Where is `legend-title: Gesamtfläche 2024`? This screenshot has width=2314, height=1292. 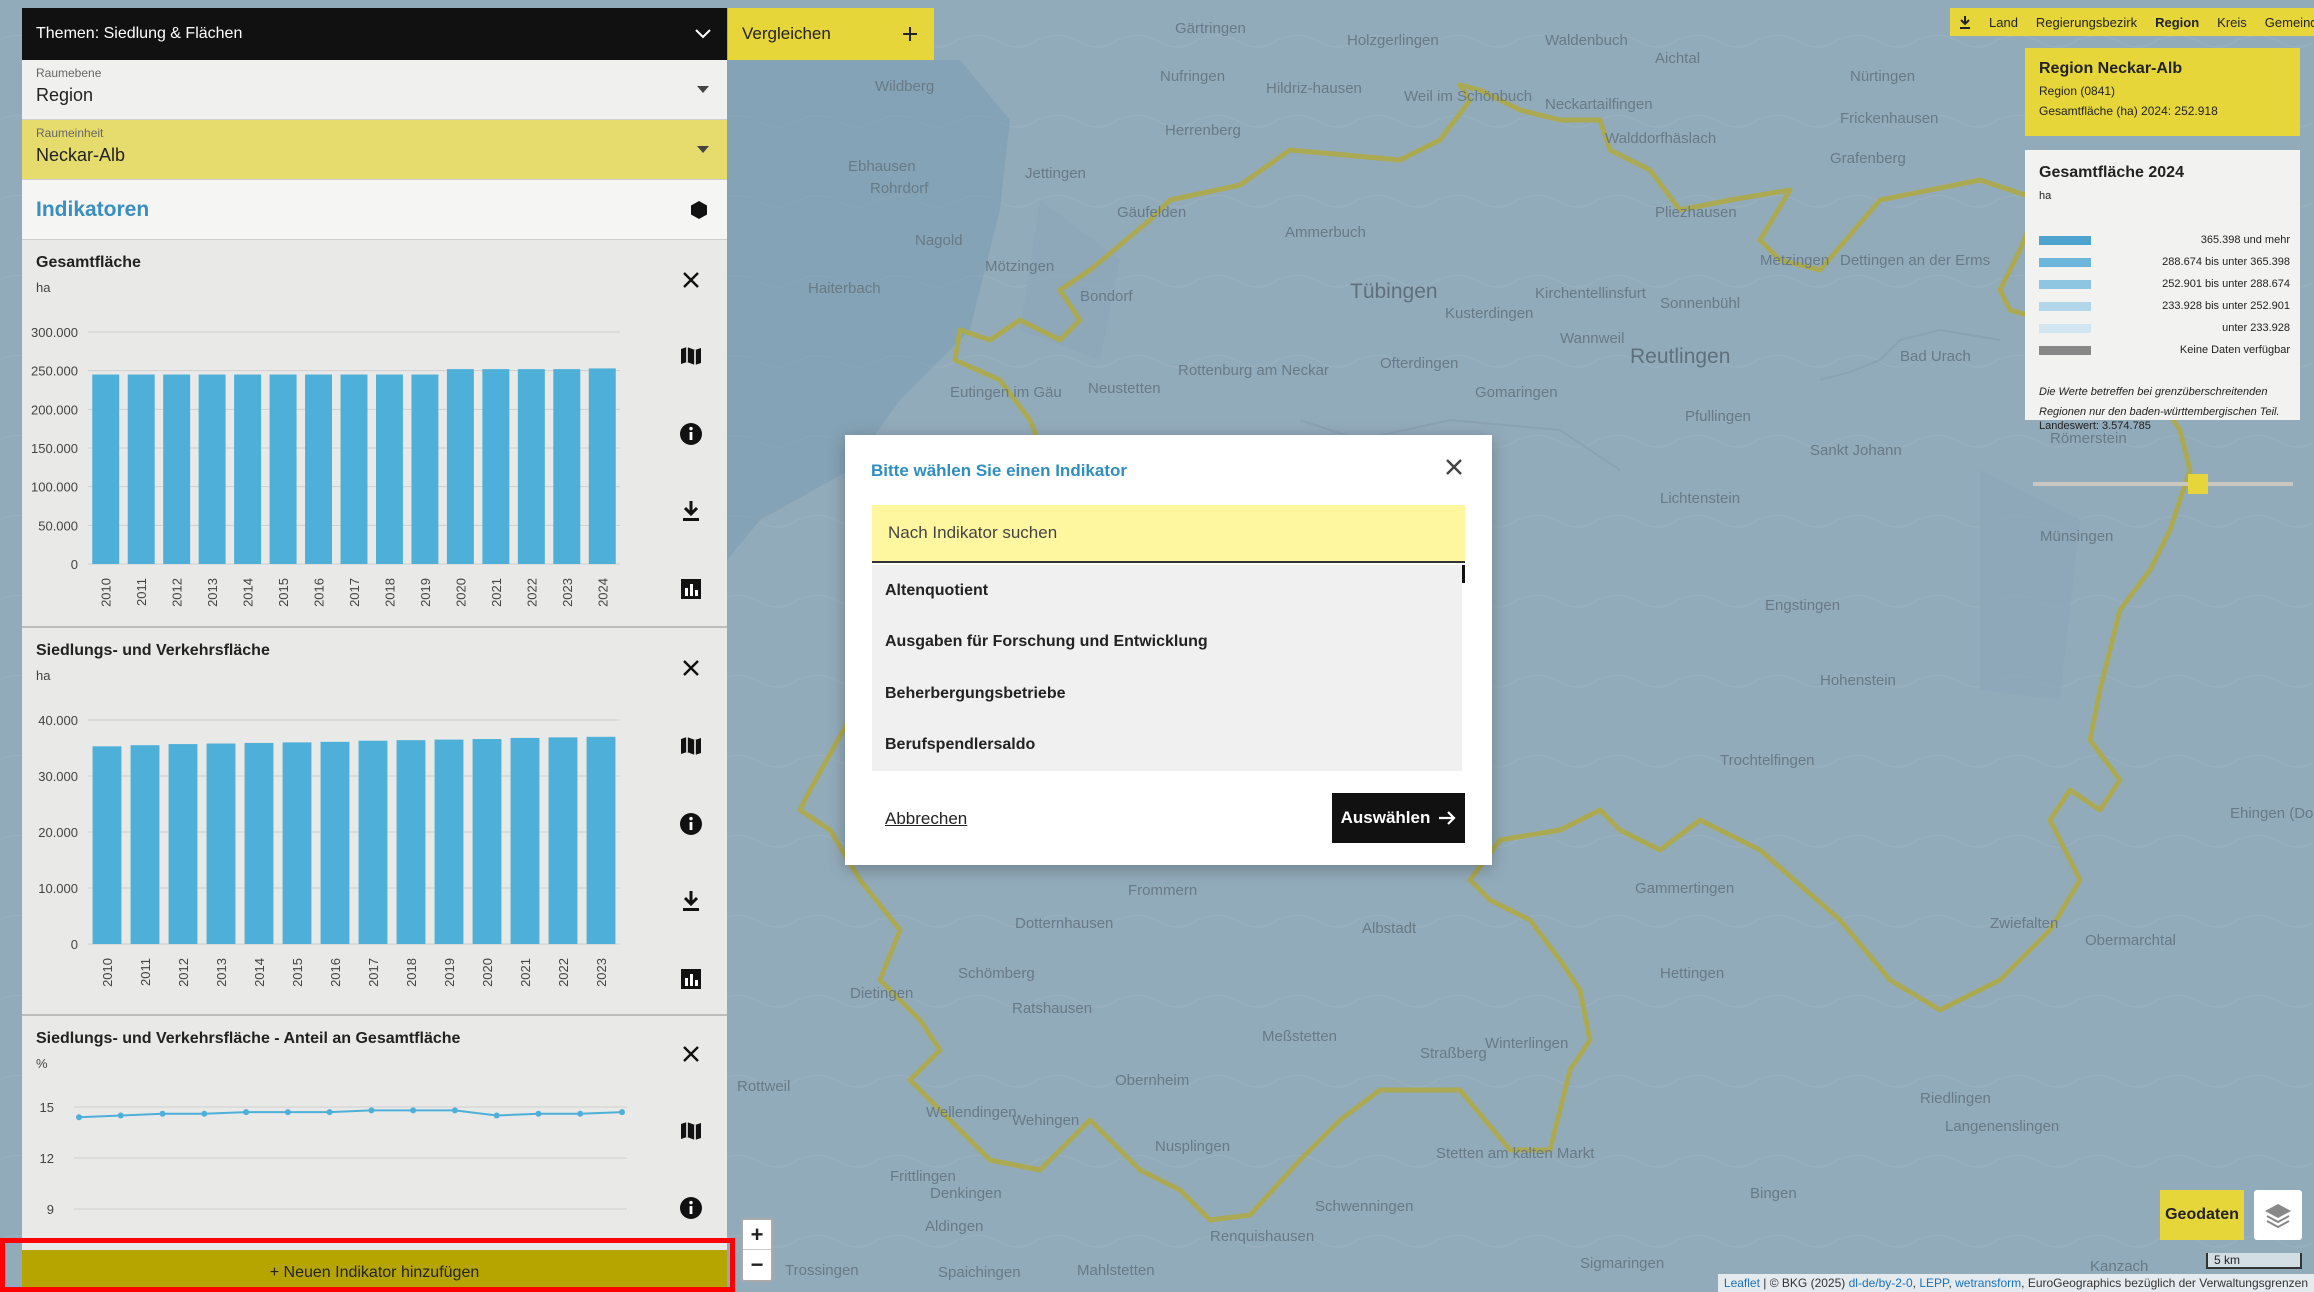 legend-title: Gesamtfläche 2024 is located at coordinates (2111, 172).